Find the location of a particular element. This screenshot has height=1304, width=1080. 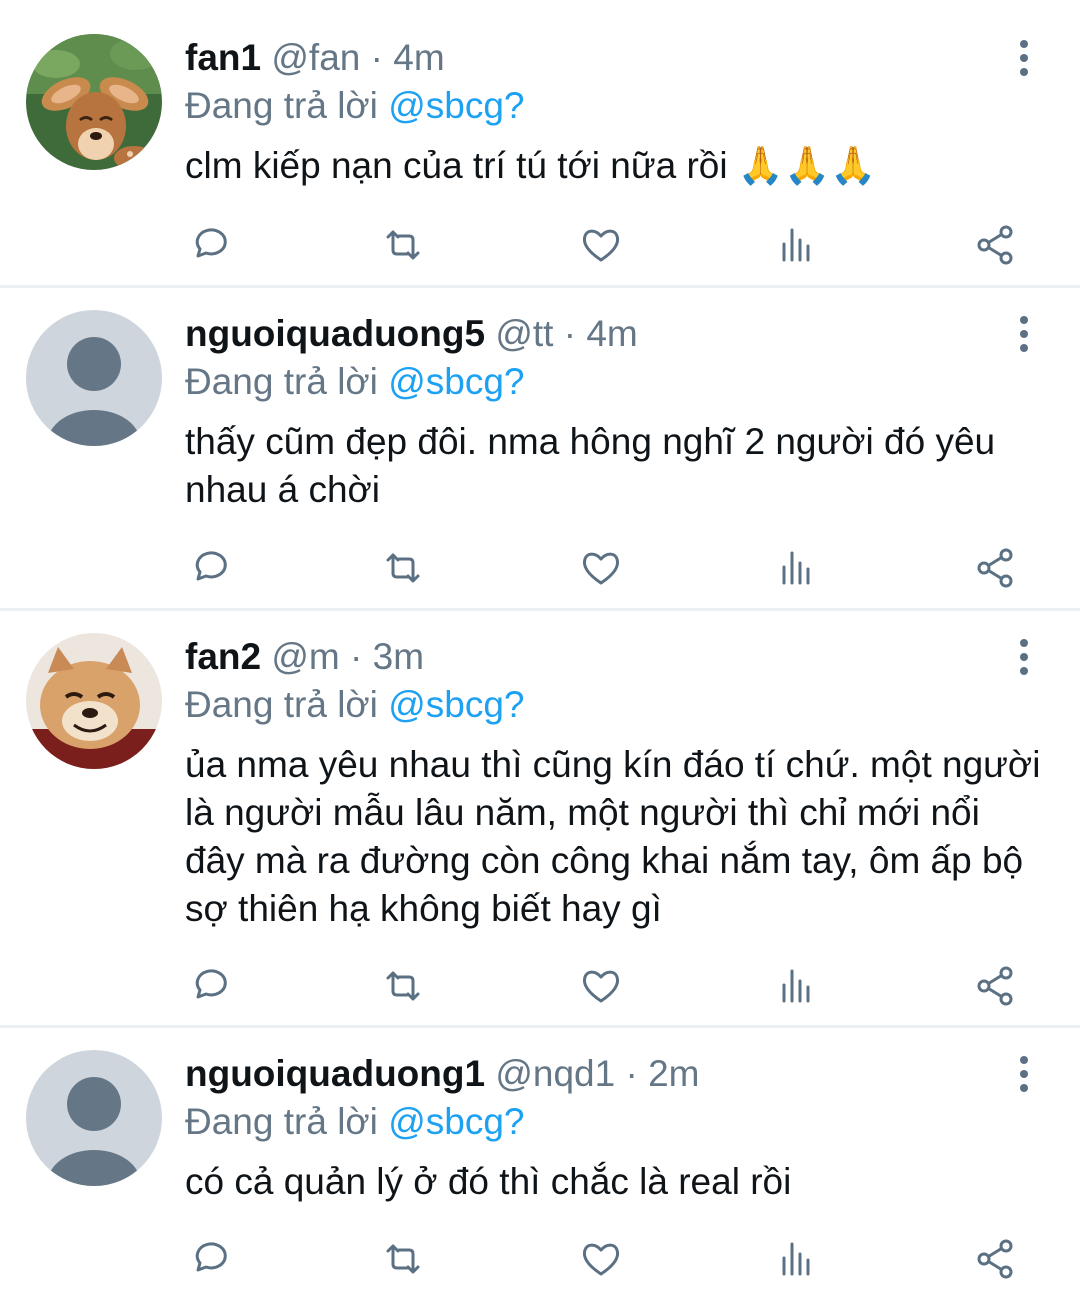

display-name: fan1 is located at coordinates (223, 57).